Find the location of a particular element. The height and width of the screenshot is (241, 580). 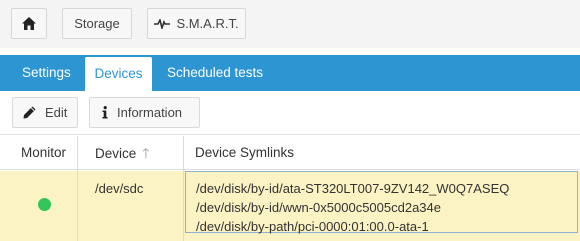

heartbeat-icon is located at coordinates (162, 23).